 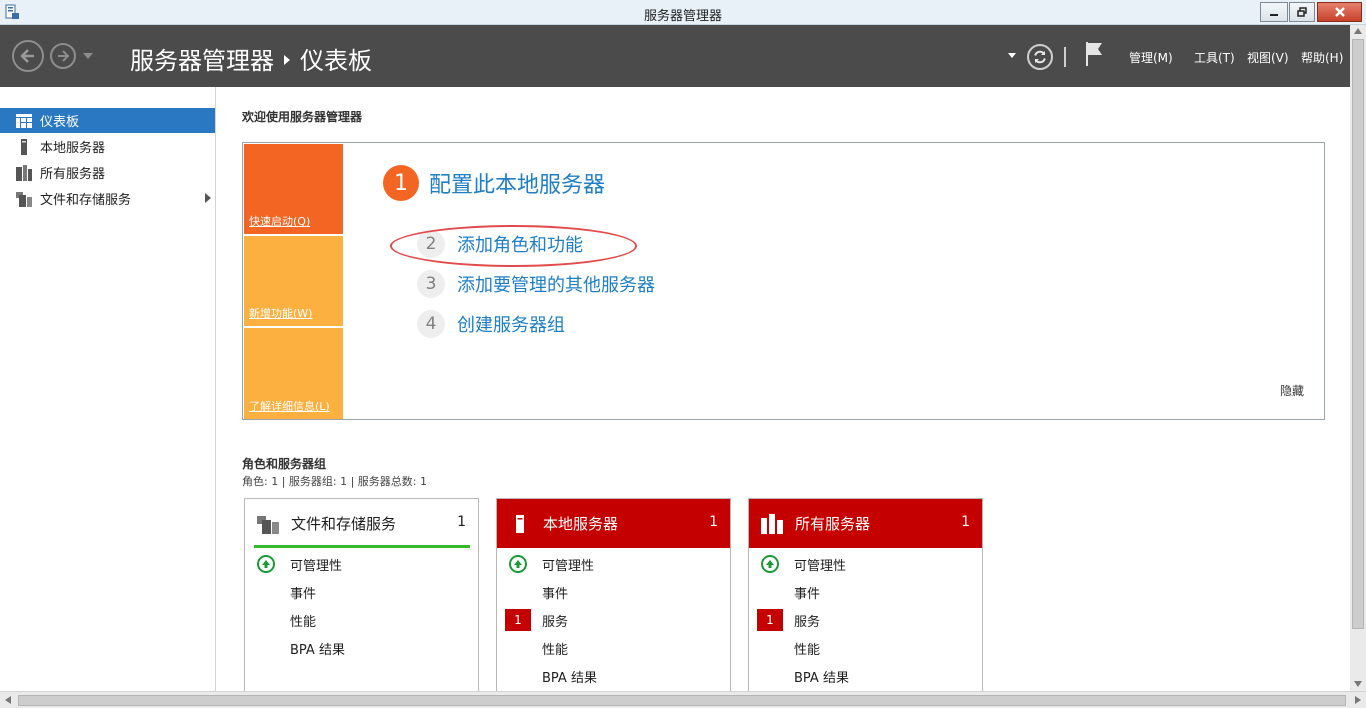 What do you see at coordinates (293, 373) in the screenshot?
I see `learn-more-tile: 了解详细信息(L)` at bounding box center [293, 373].